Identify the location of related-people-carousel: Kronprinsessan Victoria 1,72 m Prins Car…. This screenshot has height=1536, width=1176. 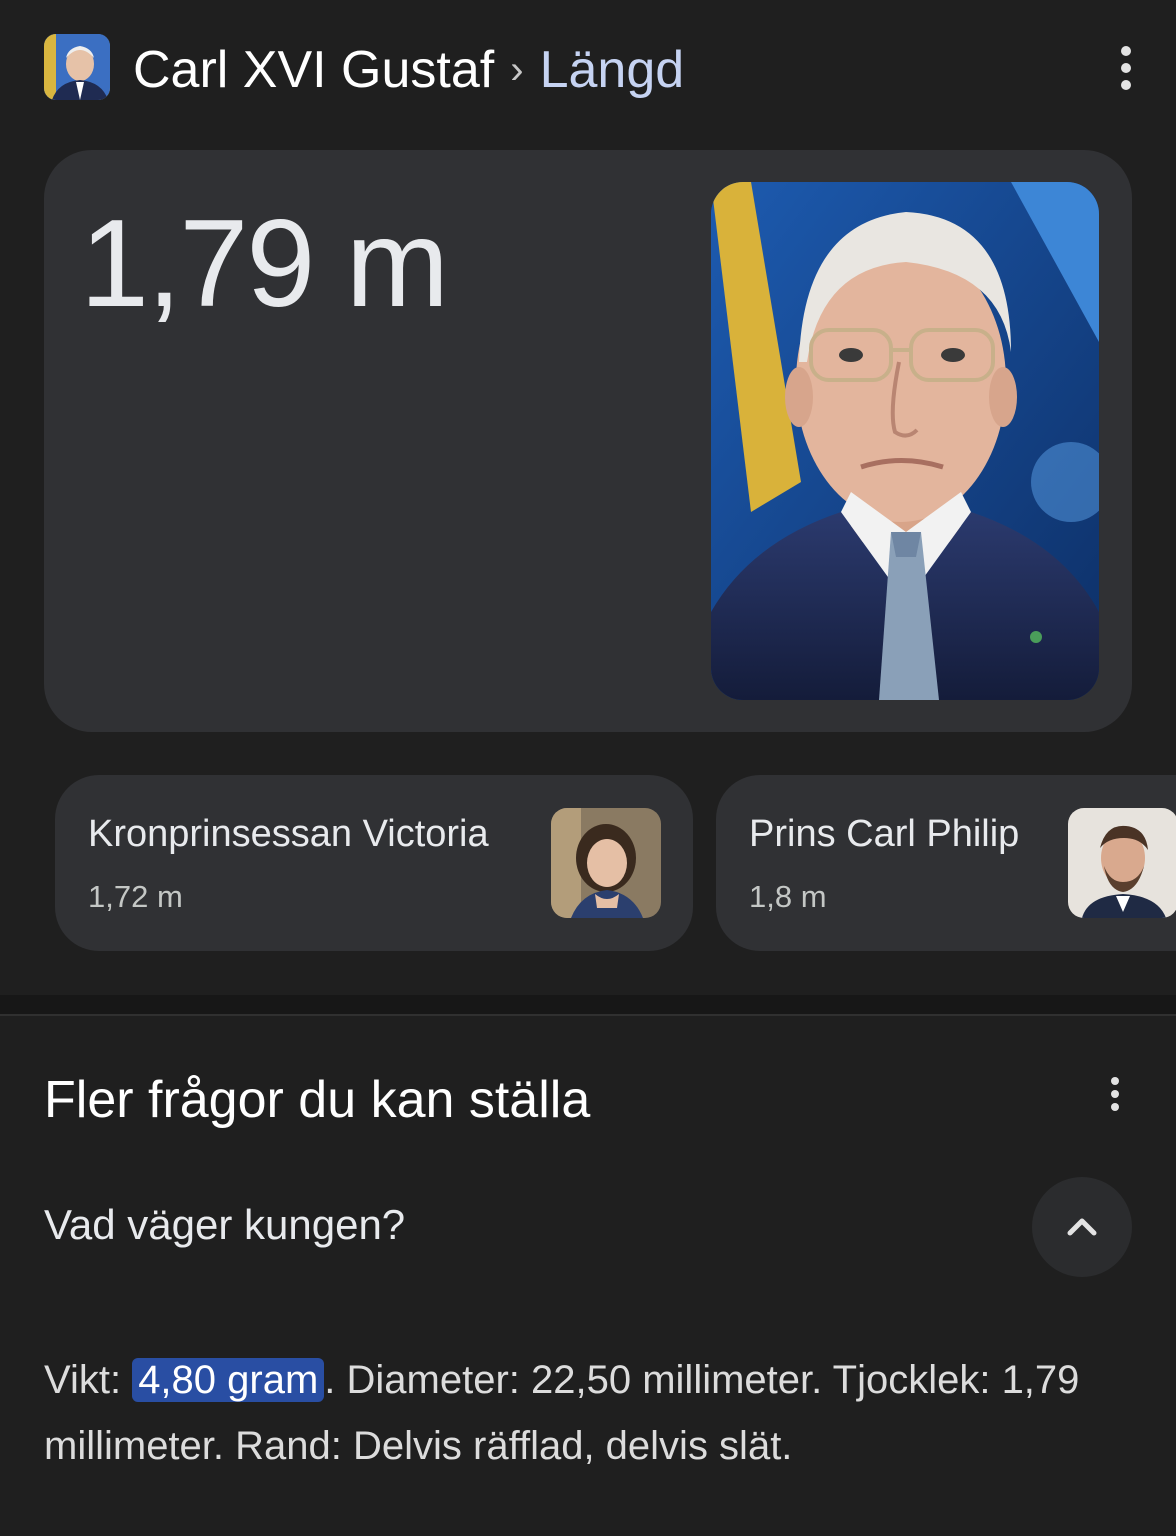
(588, 864).